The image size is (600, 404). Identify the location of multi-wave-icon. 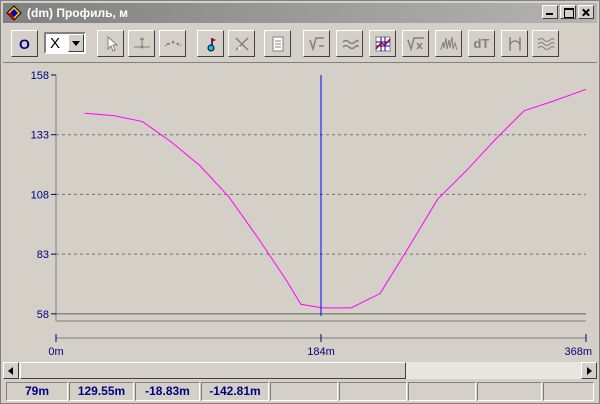
(545, 43).